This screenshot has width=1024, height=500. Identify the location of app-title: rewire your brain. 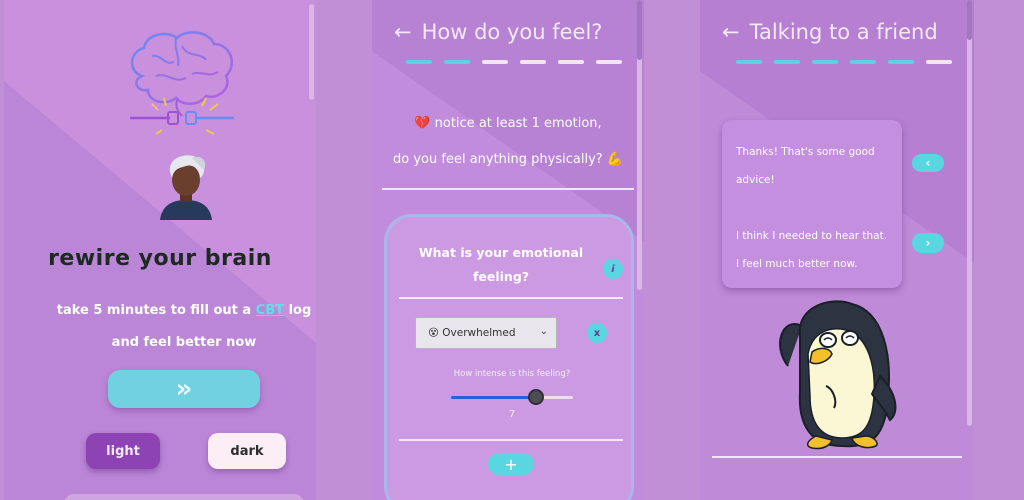
(160, 258).